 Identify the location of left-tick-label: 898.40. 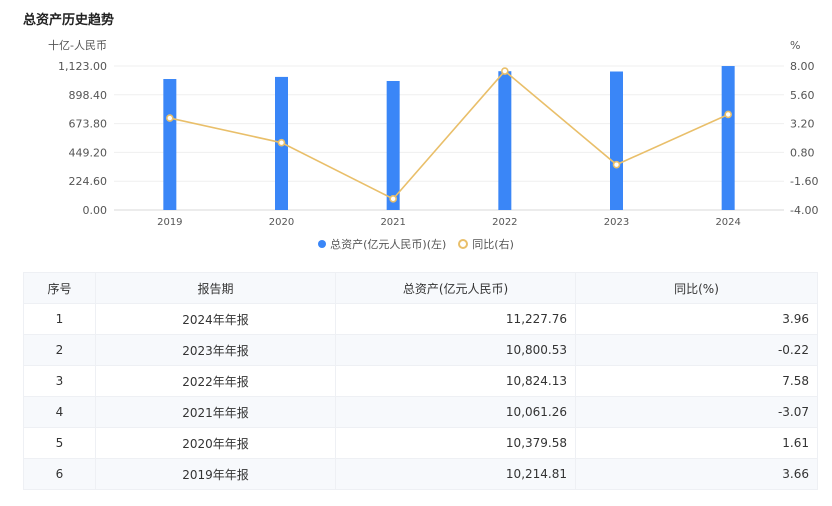
(88, 95).